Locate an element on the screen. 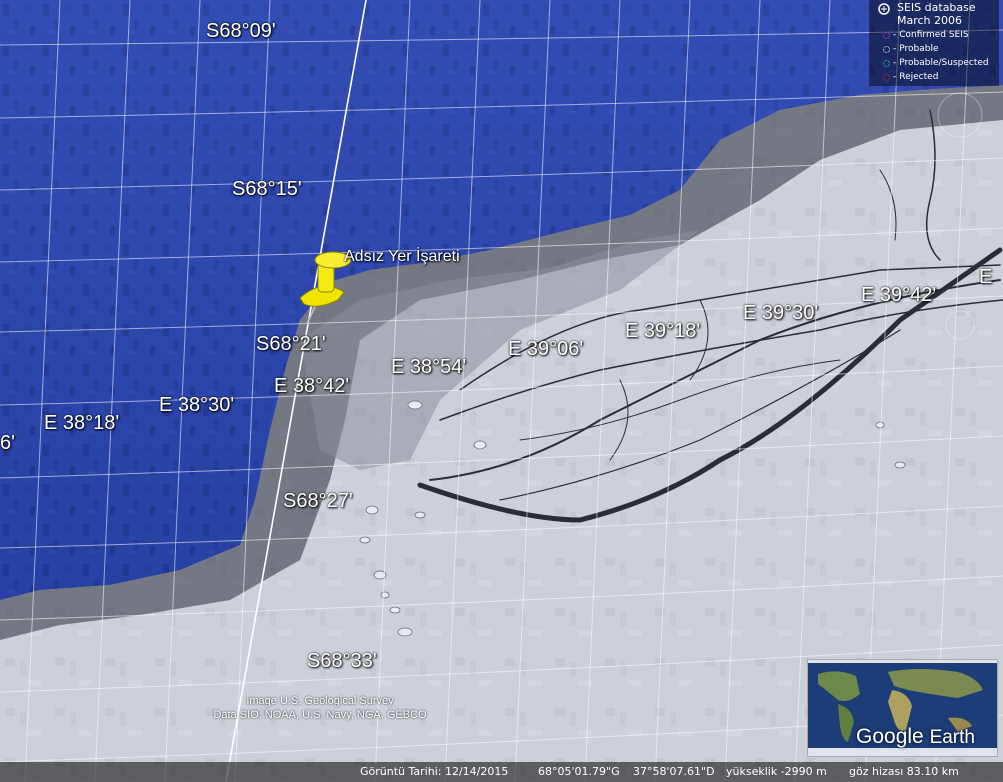  eye-altitude-readout: göz hizası 83.10 km is located at coordinates (904, 771).